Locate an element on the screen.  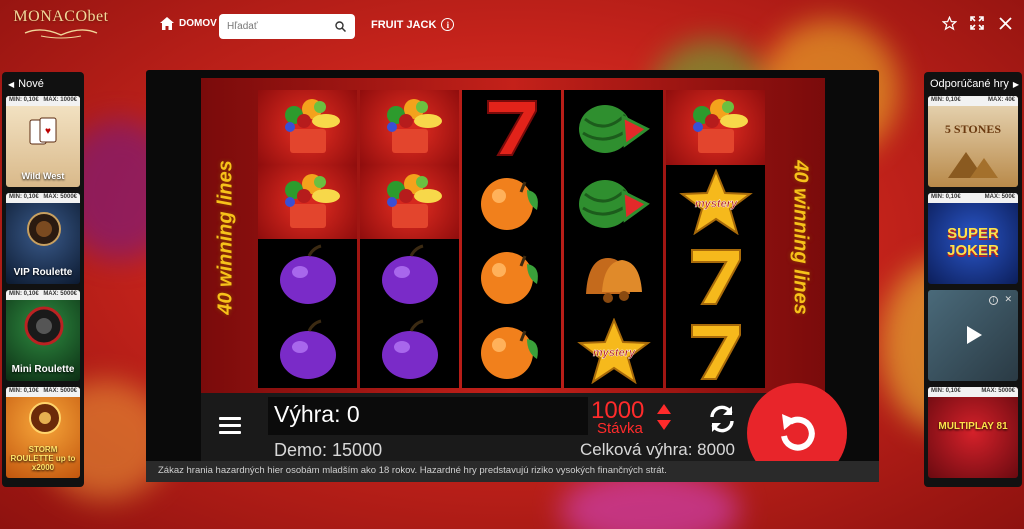
reel-4: mystery is located at coordinates (613, 239).